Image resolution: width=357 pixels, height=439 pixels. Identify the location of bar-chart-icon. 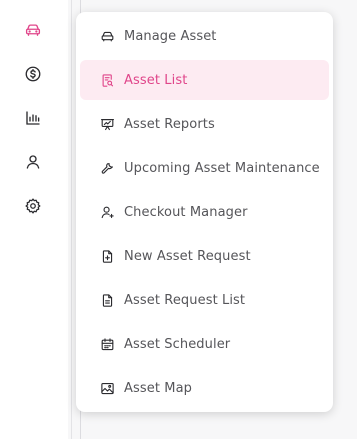
(33, 118).